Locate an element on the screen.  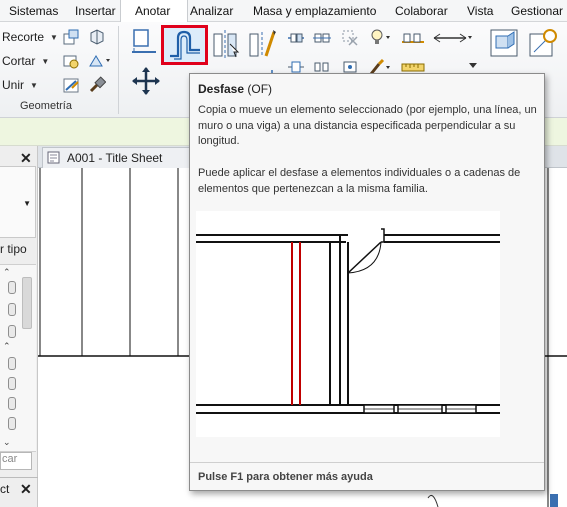
mirror-pick-axis-icon is located at coordinates (225, 43).